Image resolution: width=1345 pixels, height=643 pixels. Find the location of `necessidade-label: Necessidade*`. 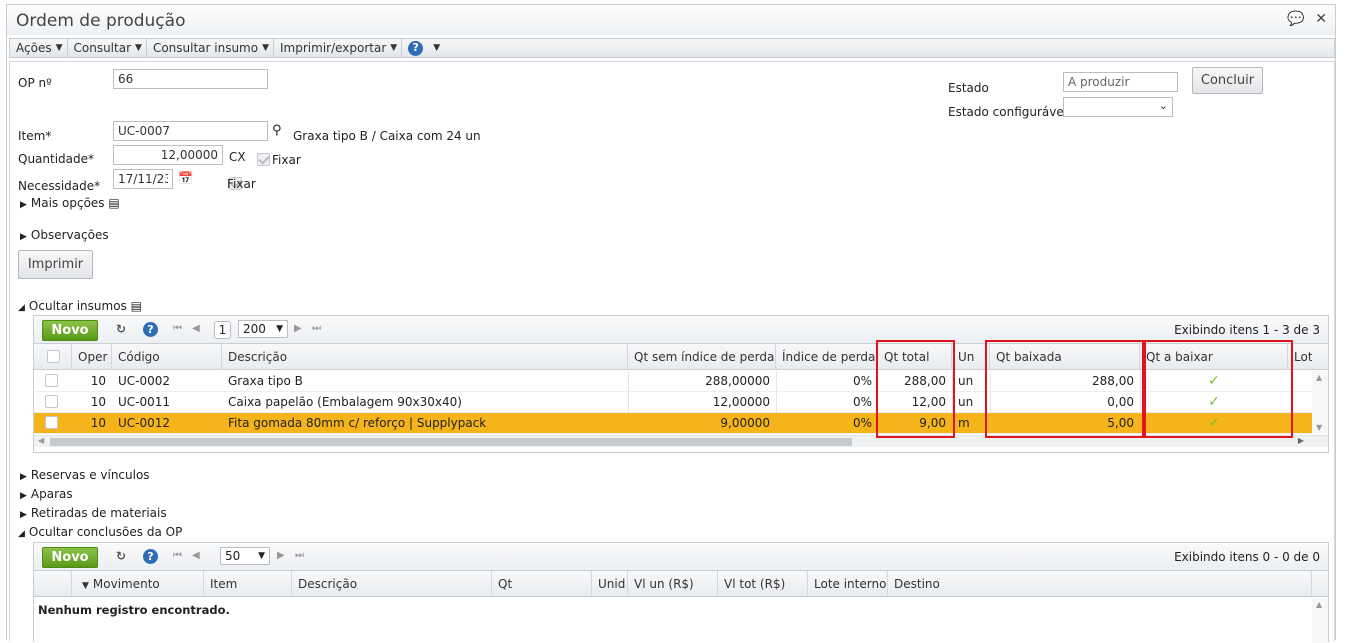

necessidade-label: Necessidade* is located at coordinates (59, 186).